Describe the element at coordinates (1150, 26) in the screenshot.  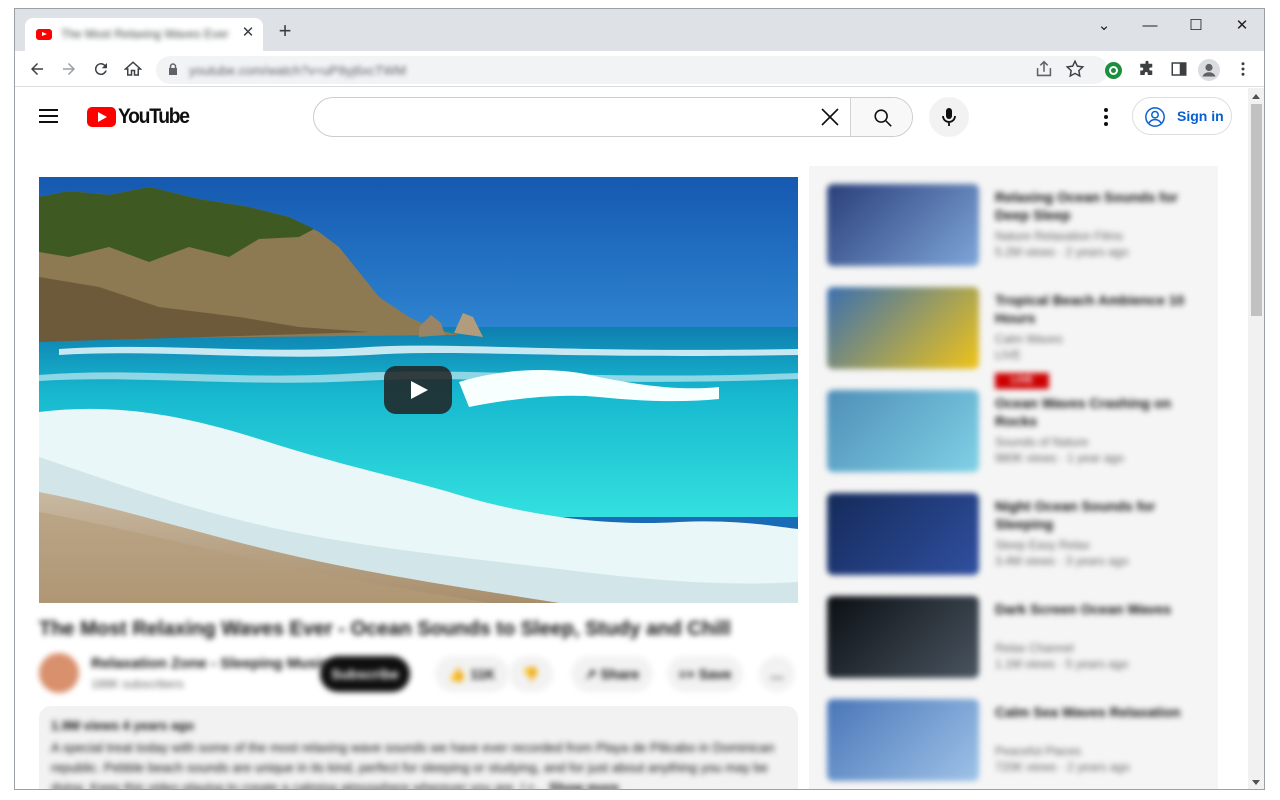
I see `minimize-button: —` at that location.